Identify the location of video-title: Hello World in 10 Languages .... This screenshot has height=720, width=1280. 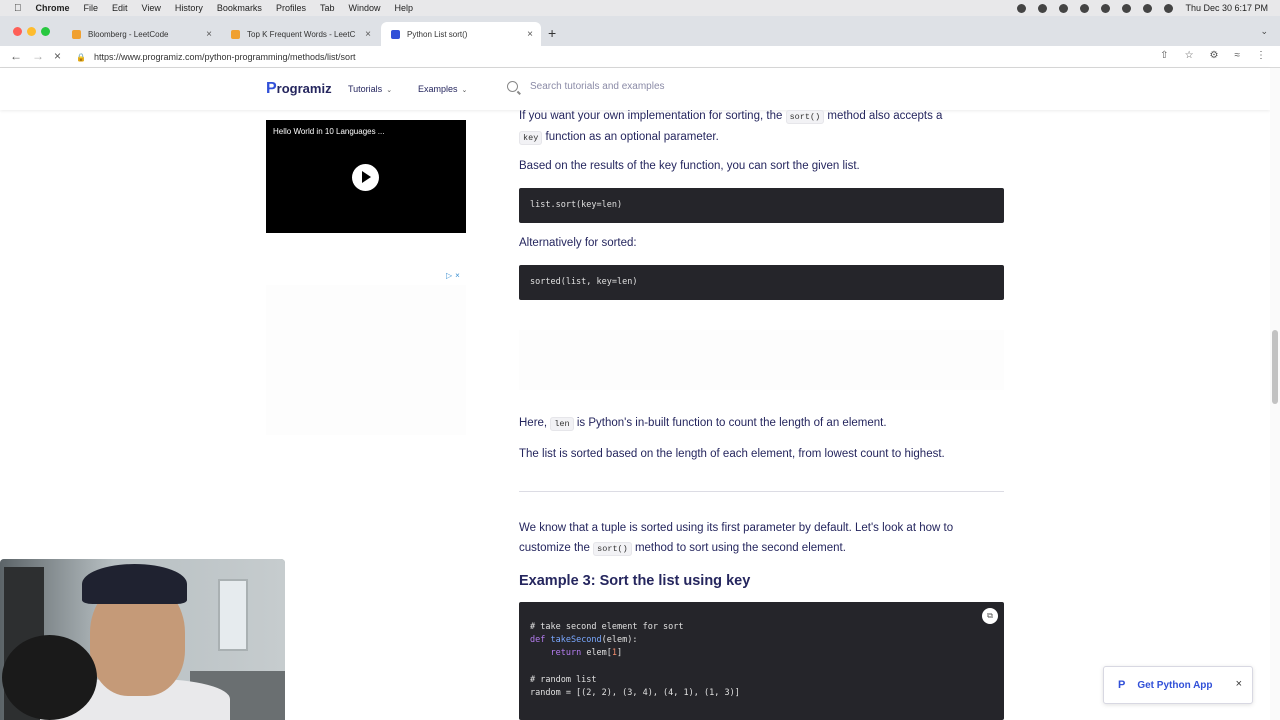
(328, 131).